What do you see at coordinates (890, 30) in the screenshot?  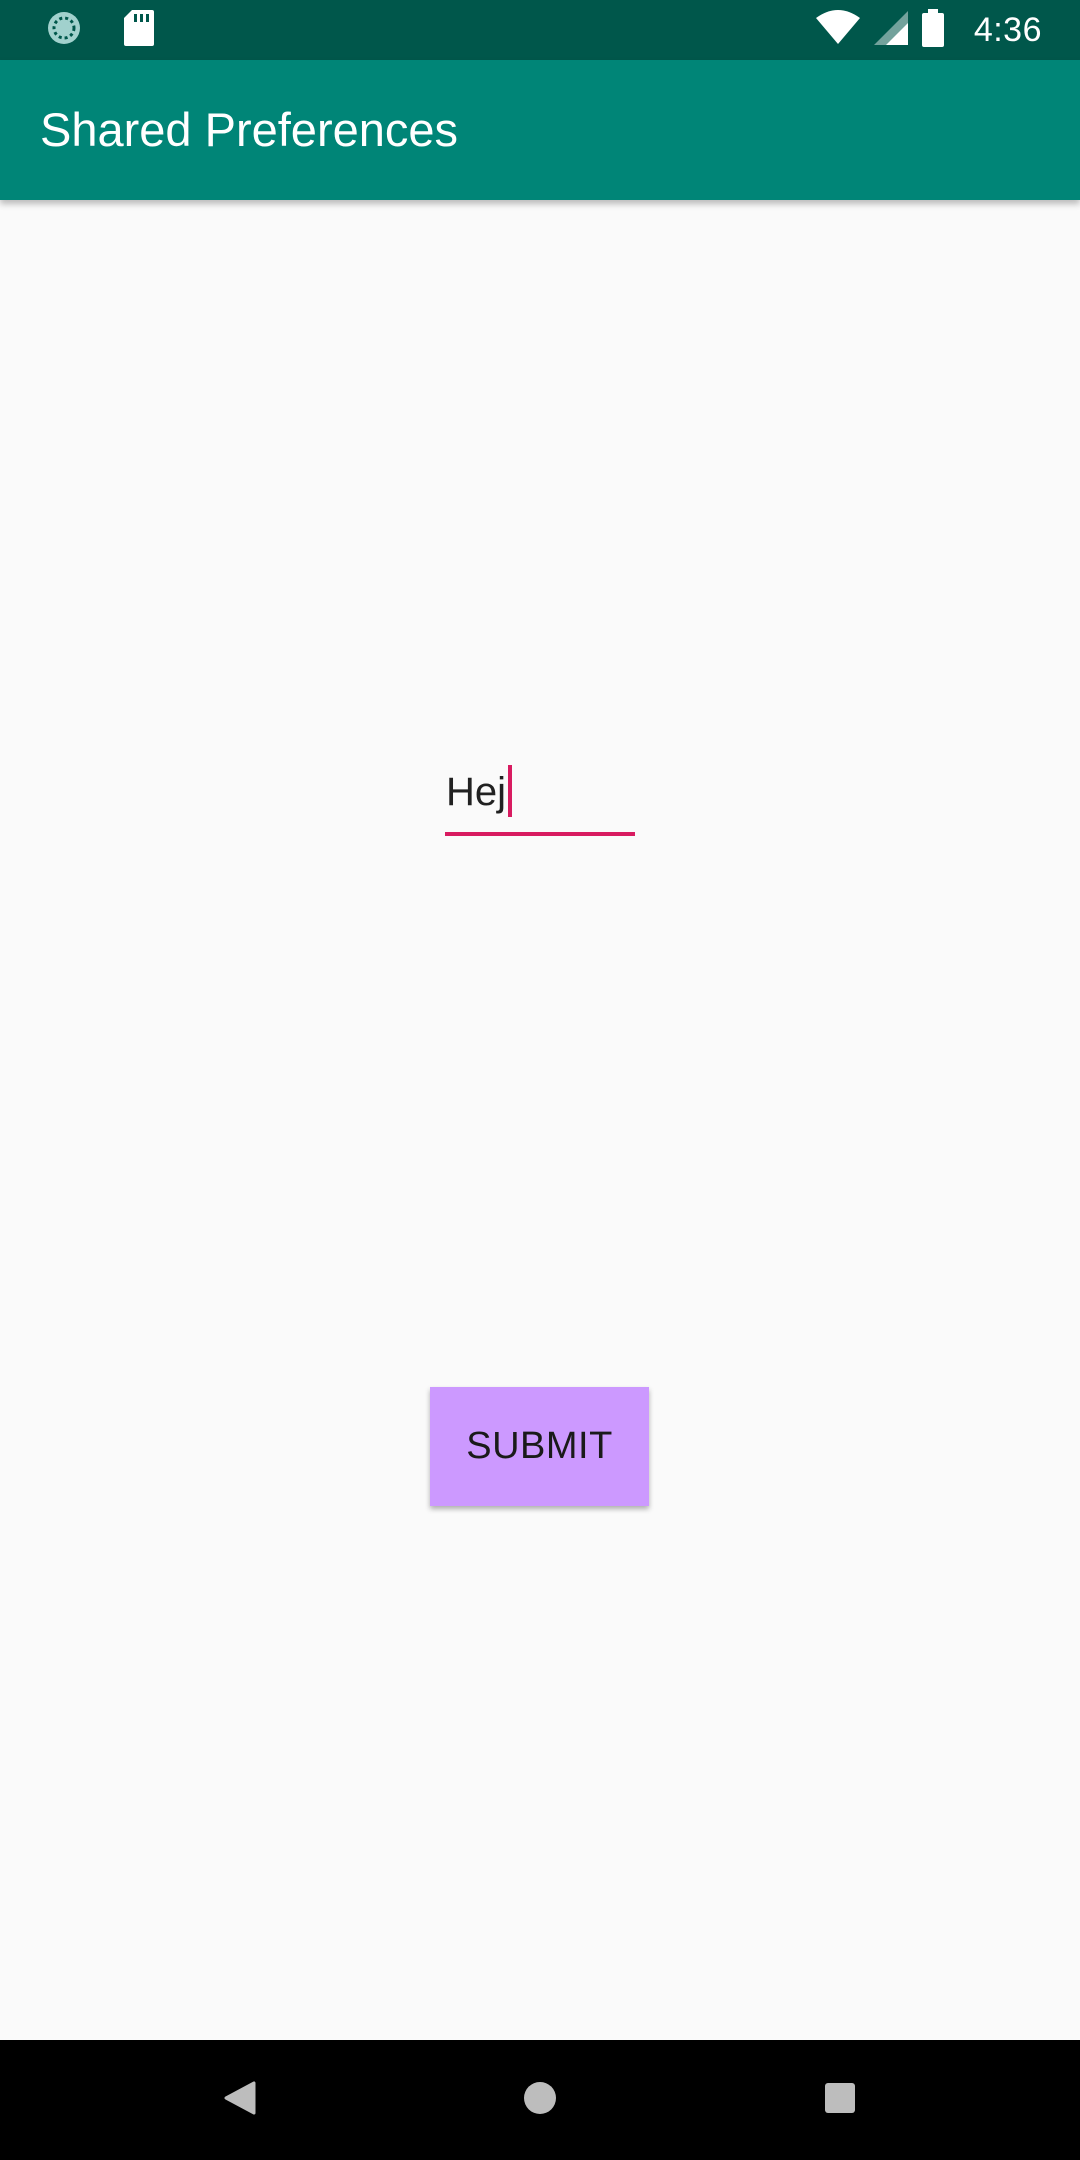 I see `cell-signal-icon` at bounding box center [890, 30].